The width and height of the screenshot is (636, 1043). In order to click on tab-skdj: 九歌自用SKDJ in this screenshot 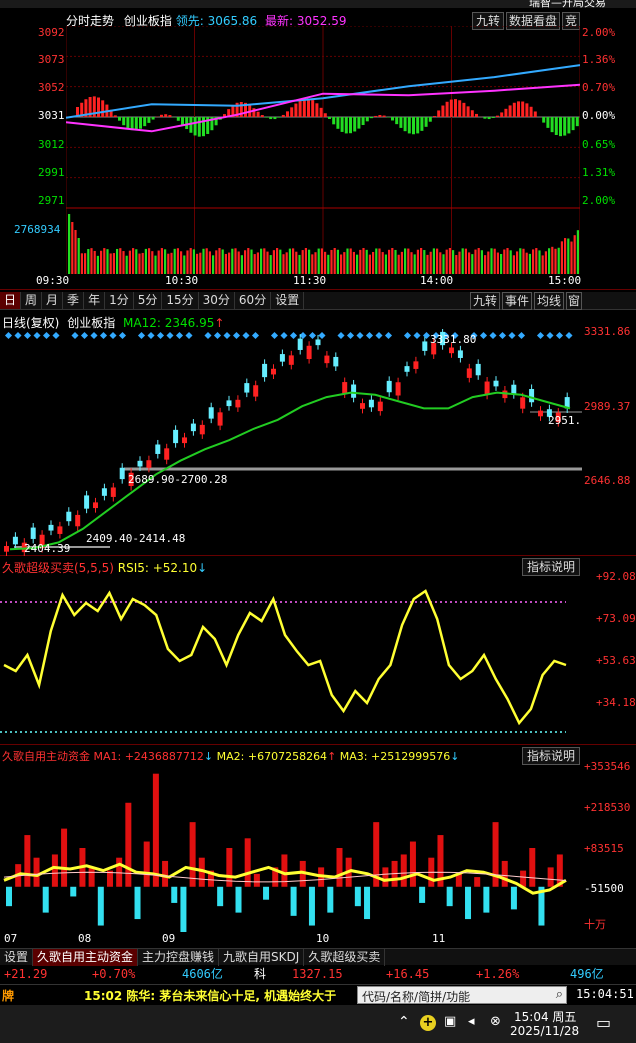, I will do `click(262, 957)`.